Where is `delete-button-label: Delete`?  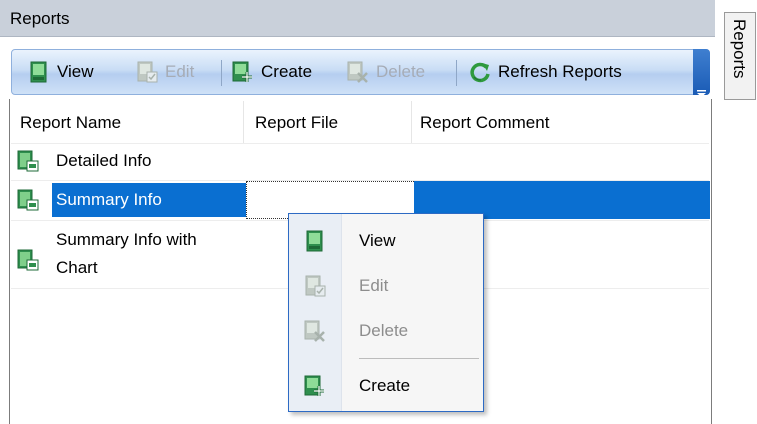
delete-button-label: Delete is located at coordinates (401, 71).